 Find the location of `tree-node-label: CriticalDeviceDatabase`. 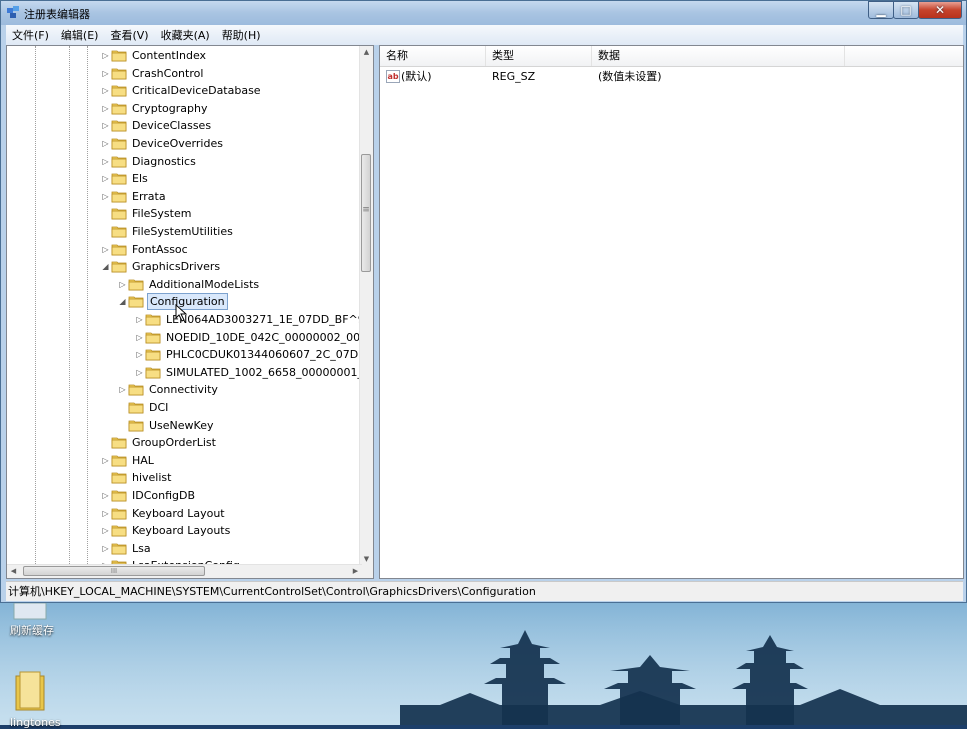

tree-node-label: CriticalDeviceDatabase is located at coordinates (196, 91).